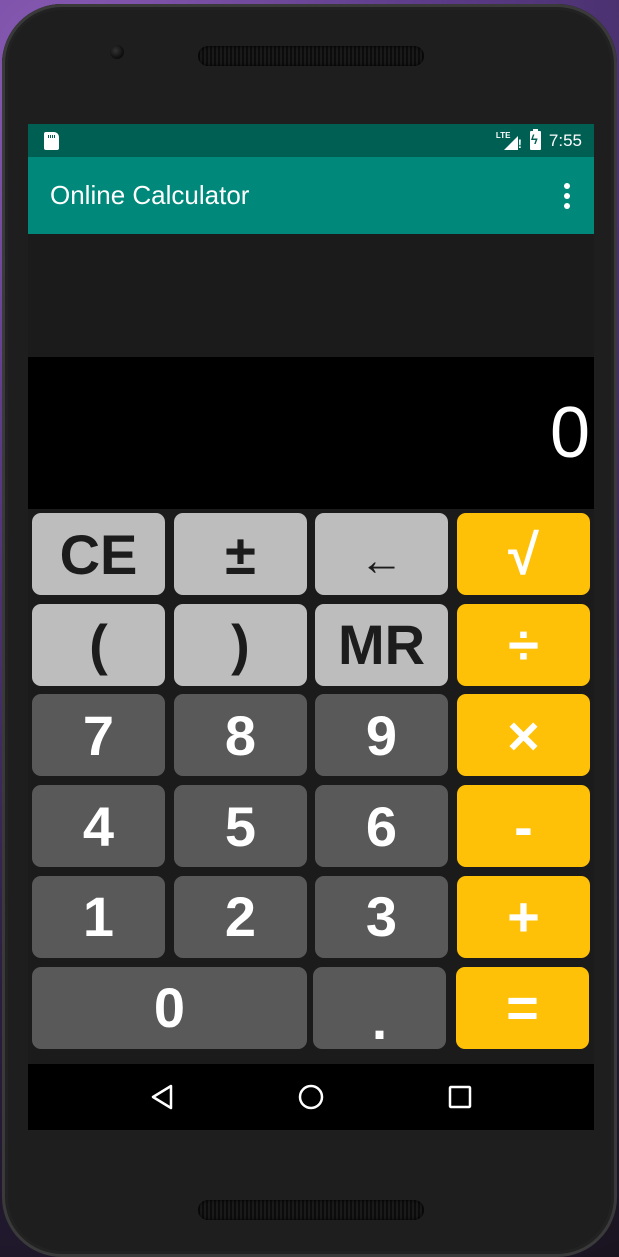 The image size is (619, 1257). What do you see at coordinates (240, 644) in the screenshot?
I see `key-close-paren: )` at bounding box center [240, 644].